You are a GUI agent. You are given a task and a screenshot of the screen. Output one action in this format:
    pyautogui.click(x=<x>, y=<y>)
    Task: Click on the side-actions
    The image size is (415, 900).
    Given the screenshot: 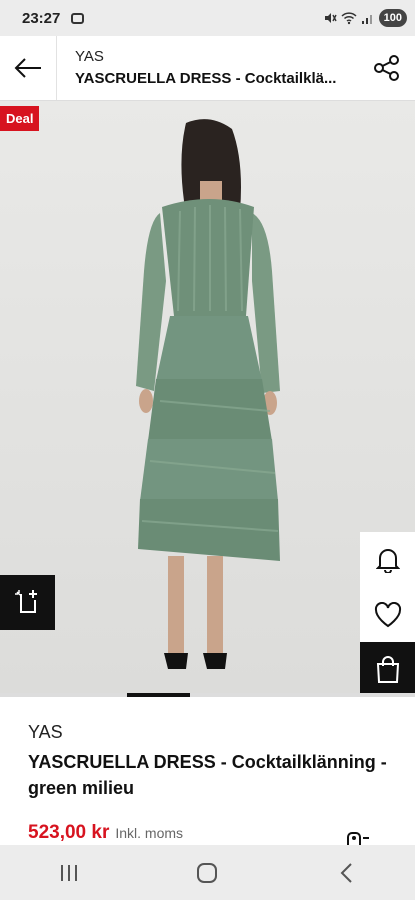 What is the action you would take?
    pyautogui.click(x=387, y=614)
    